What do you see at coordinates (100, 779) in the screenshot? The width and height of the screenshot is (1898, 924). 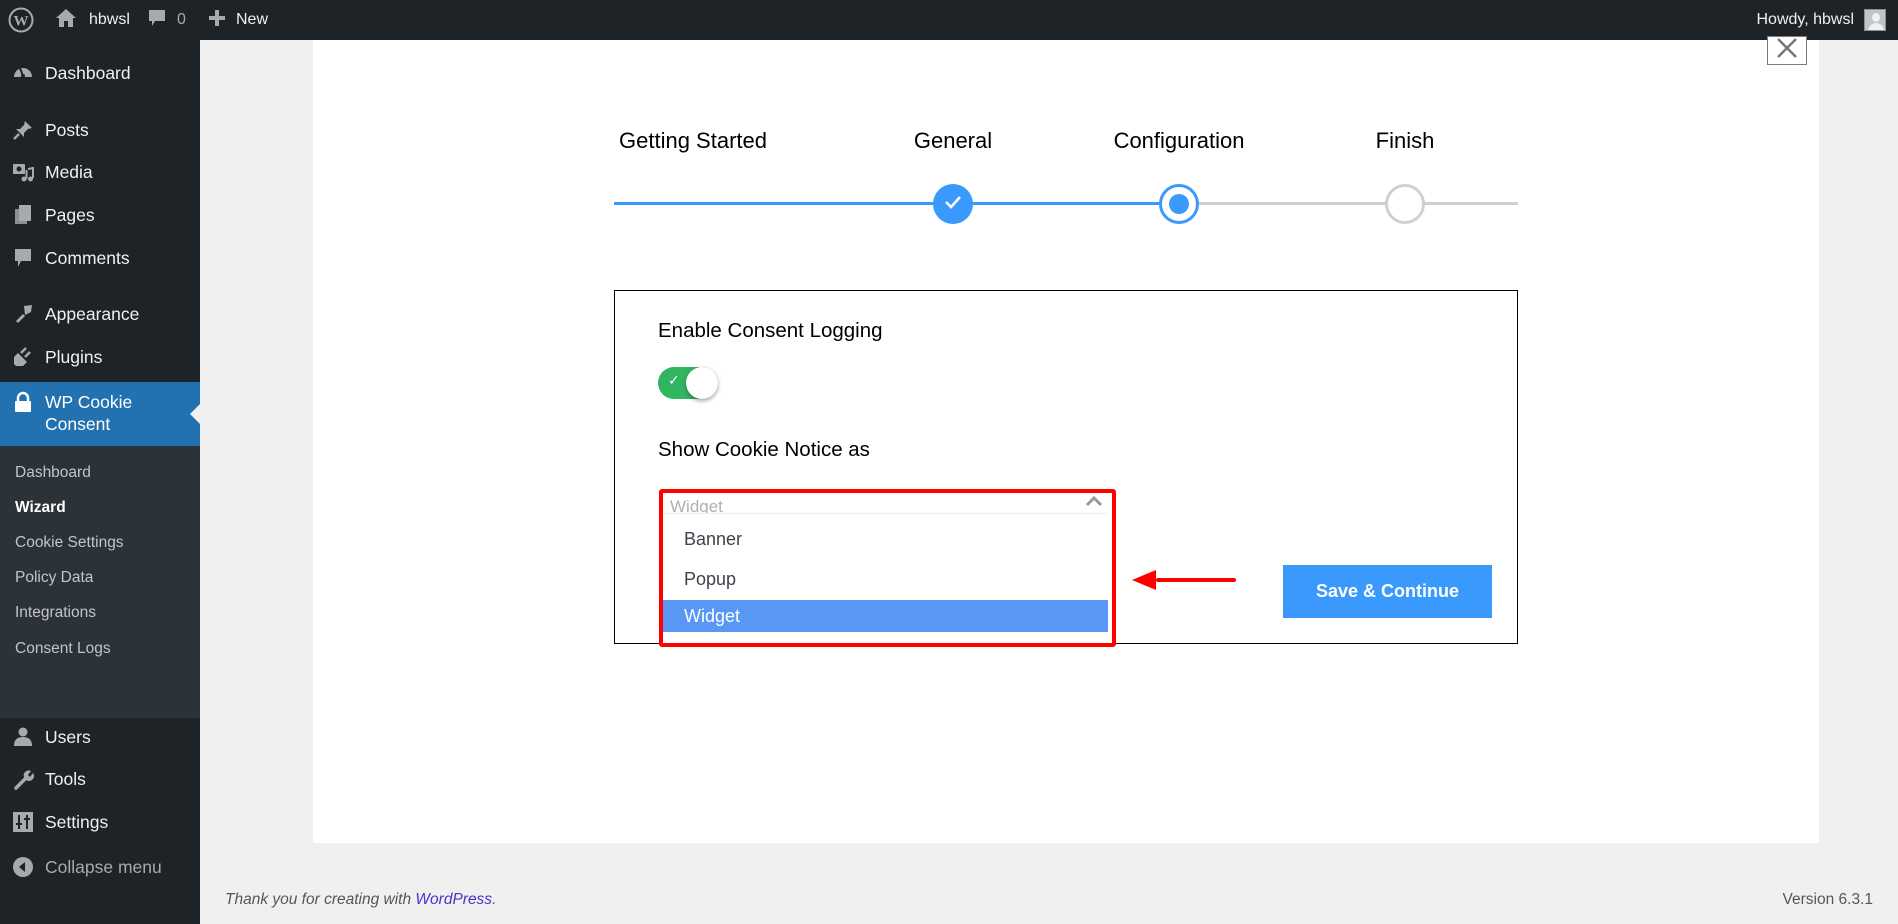 I see `sidebar-item-tools: Tools` at bounding box center [100, 779].